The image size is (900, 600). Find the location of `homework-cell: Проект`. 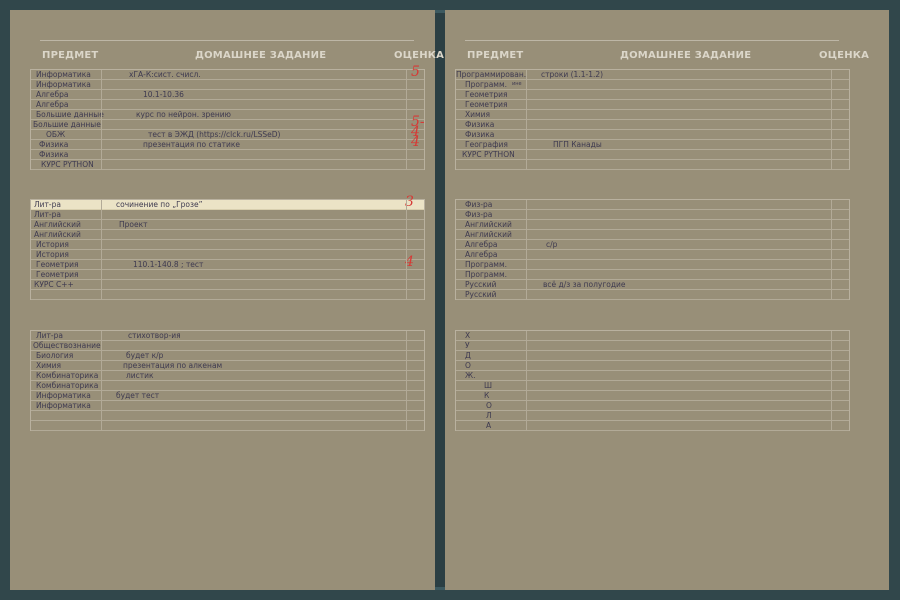

homework-cell: Проект is located at coordinates (133, 224).